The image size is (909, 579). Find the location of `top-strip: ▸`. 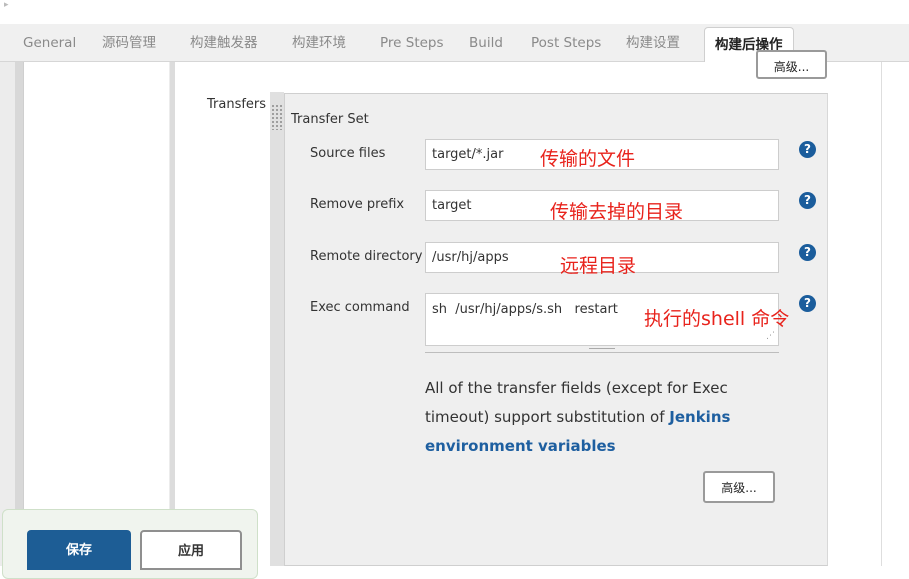

top-strip: ▸ is located at coordinates (454, 12).